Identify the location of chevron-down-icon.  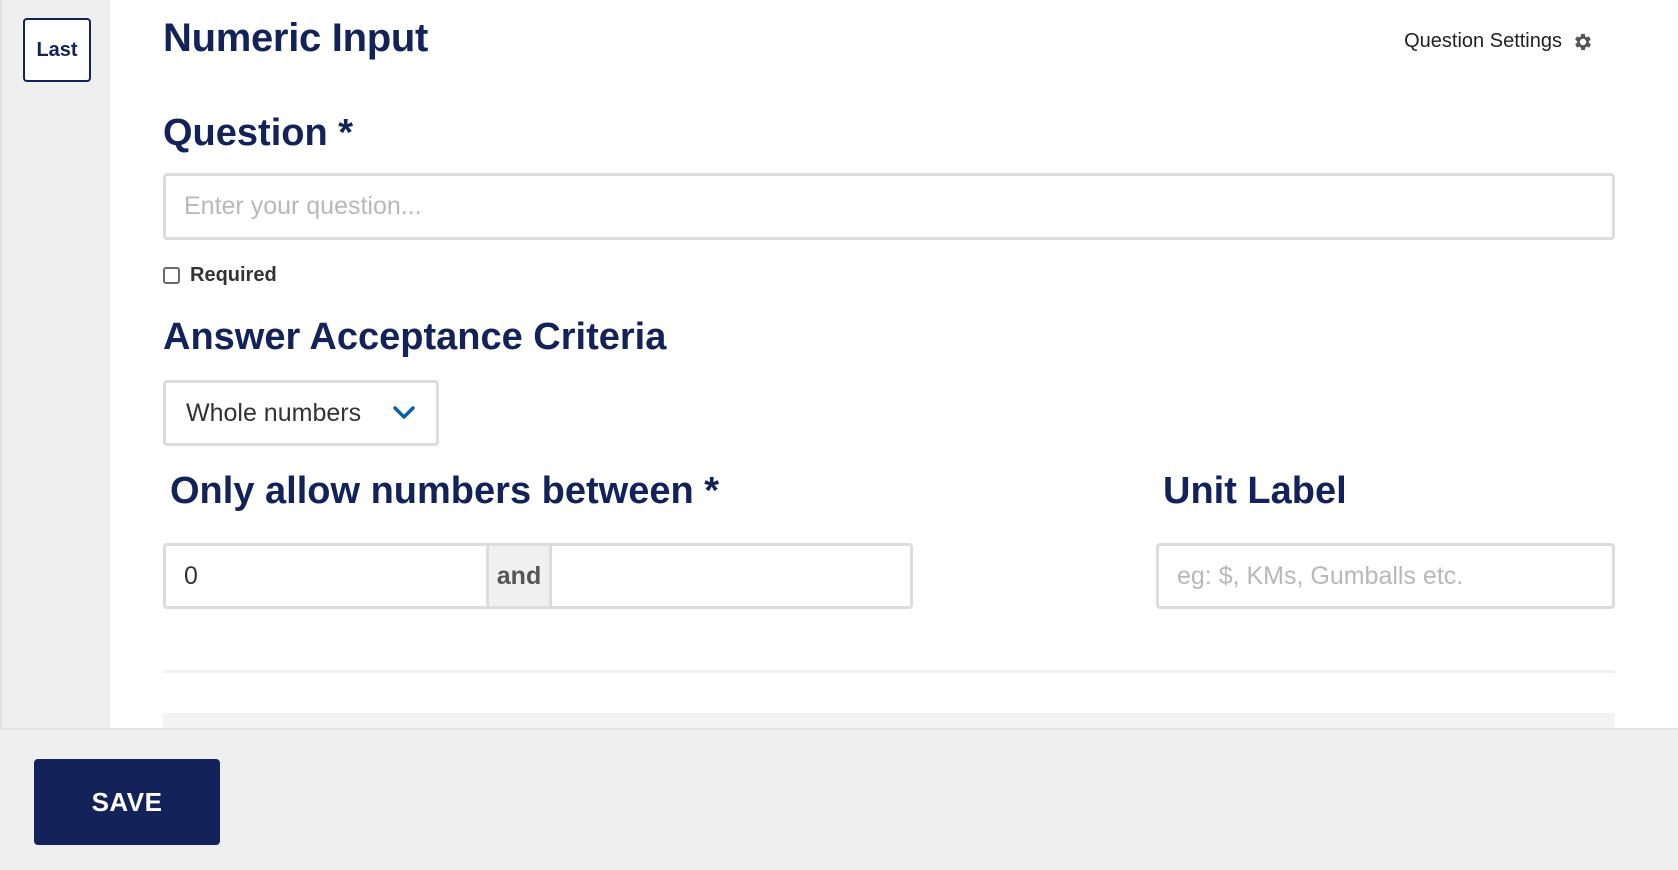
(404, 412).